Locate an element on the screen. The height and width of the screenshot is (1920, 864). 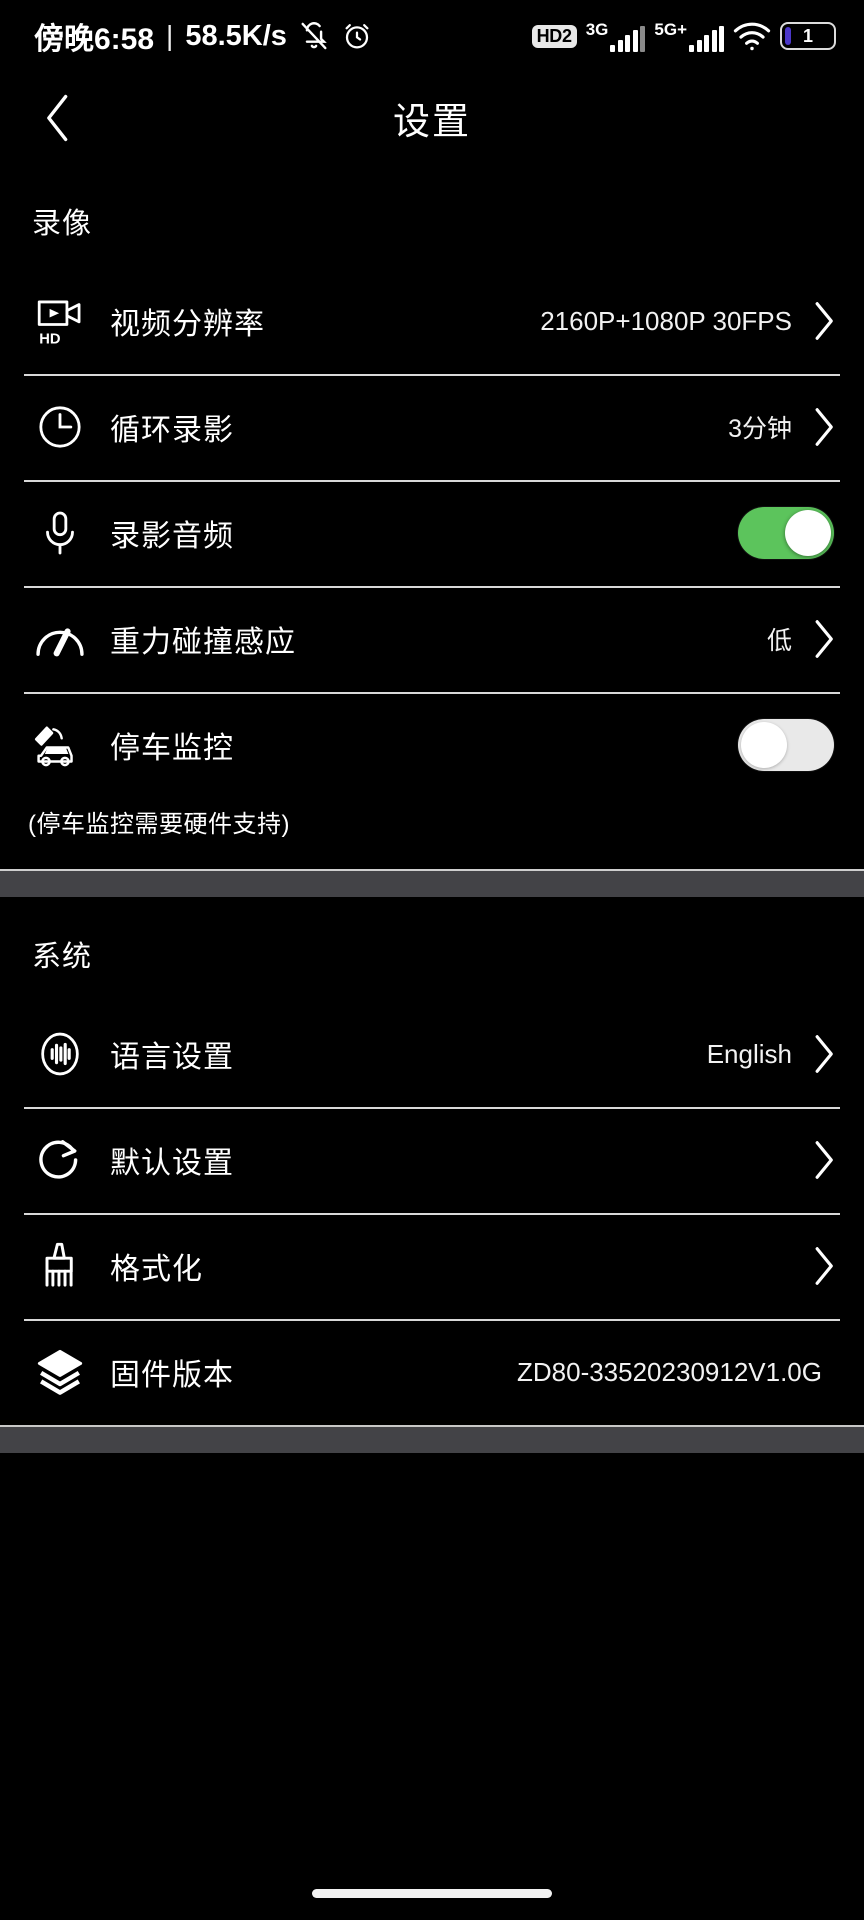
hd2-badge: HD2 is located at coordinates (554, 36).